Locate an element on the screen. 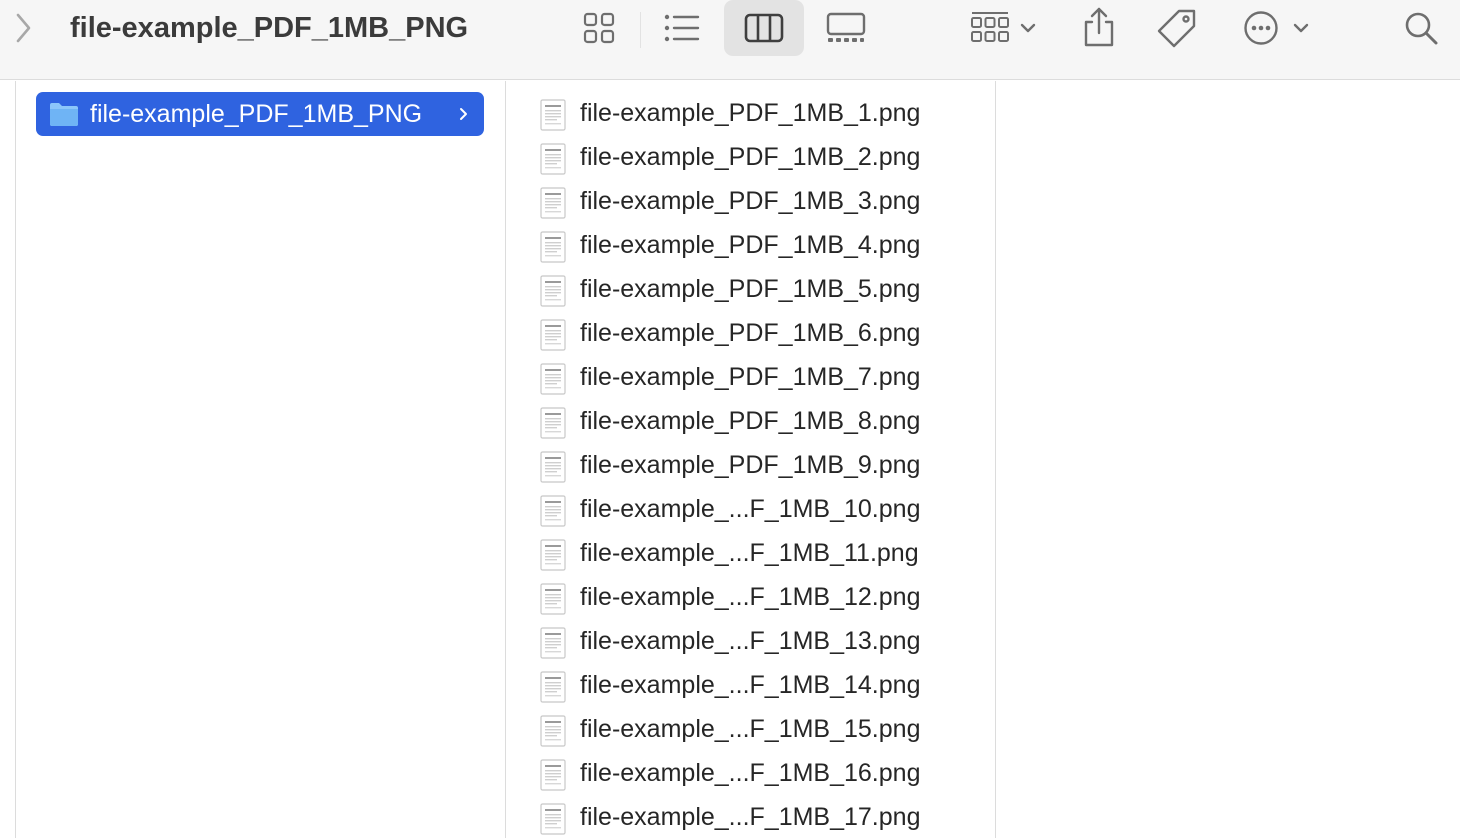 Image resolution: width=1460 pixels, height=839 pixels. share-icon is located at coordinates (1099, 27).